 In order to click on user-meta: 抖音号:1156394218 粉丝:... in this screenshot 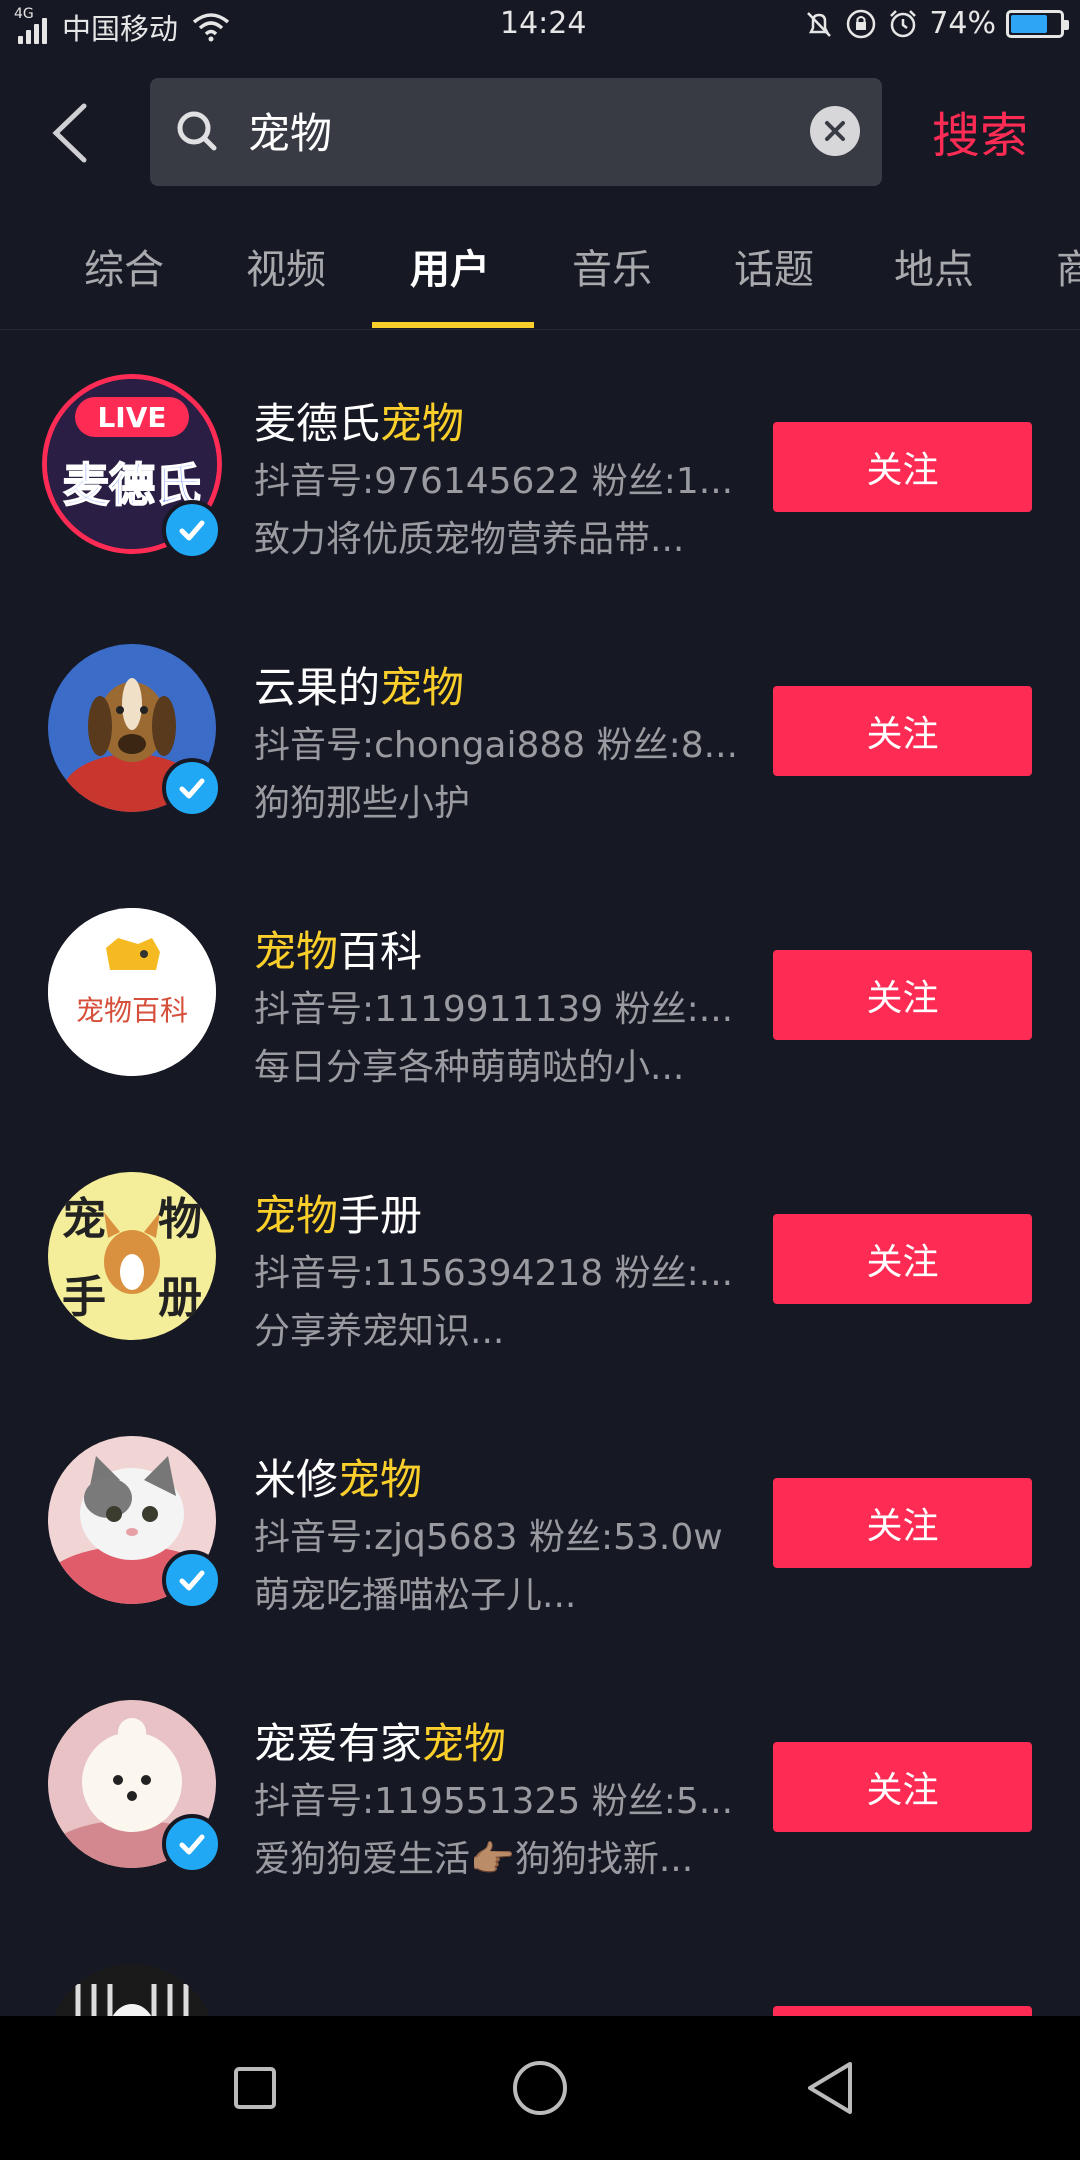, I will do `click(494, 1273)`.